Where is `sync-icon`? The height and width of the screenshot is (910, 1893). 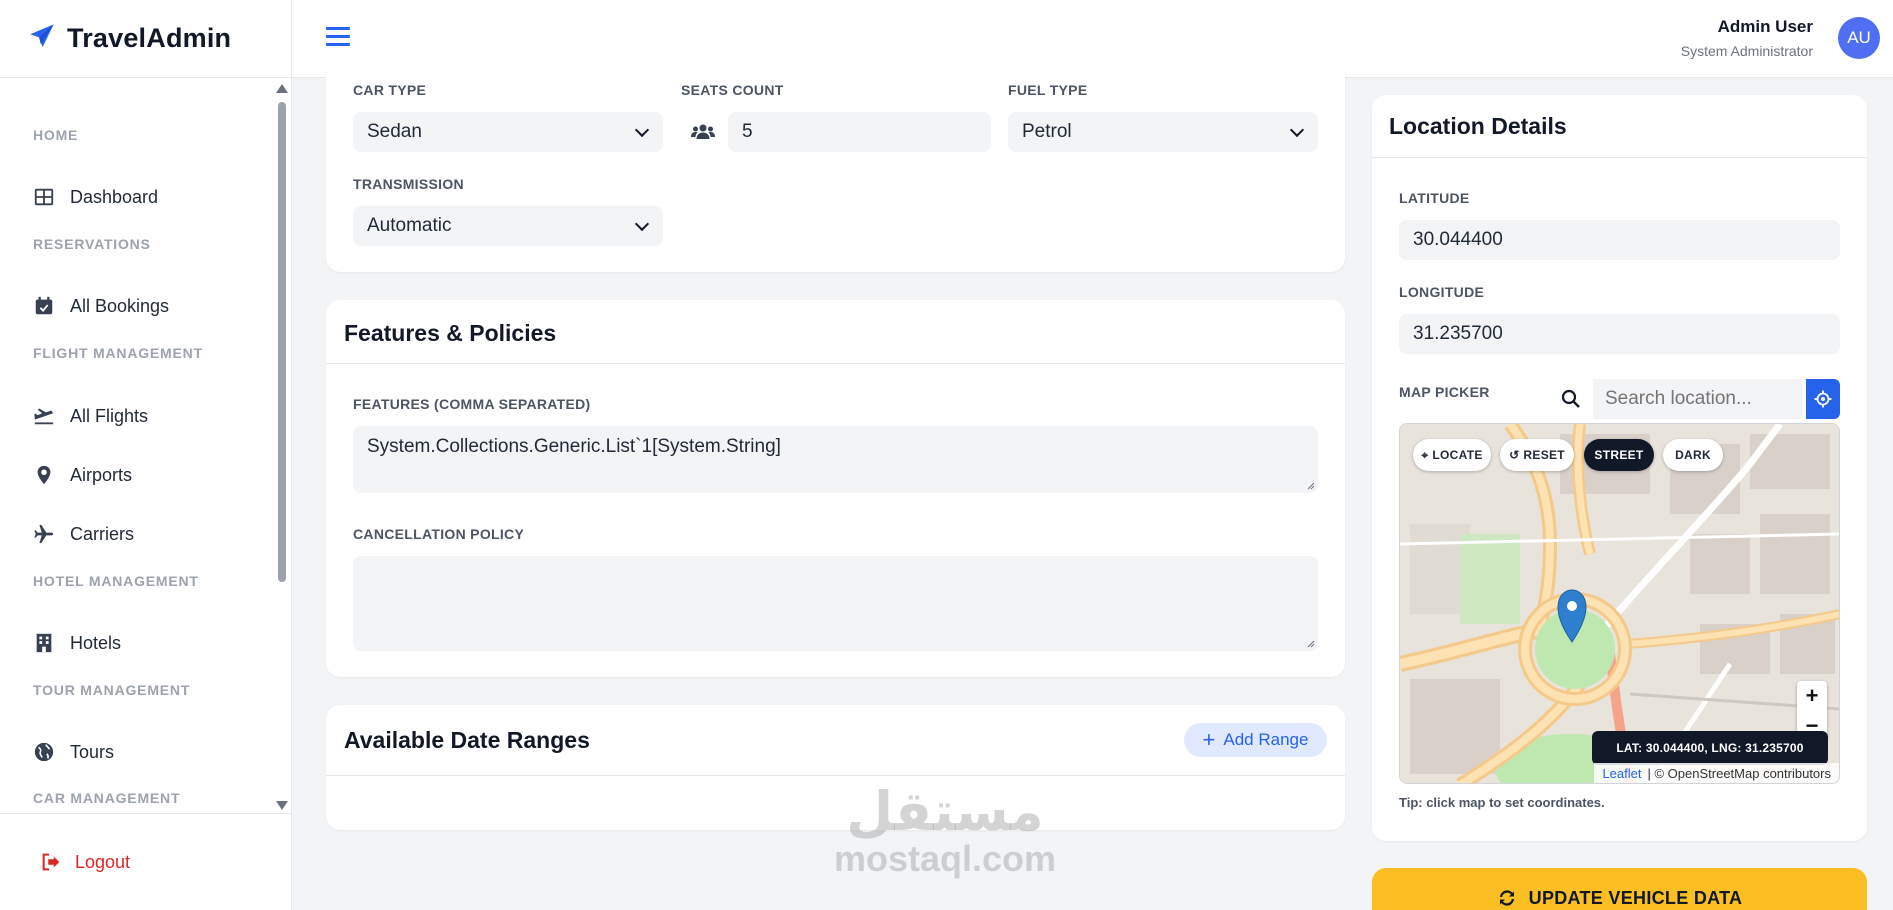
sync-icon is located at coordinates (1506, 898).